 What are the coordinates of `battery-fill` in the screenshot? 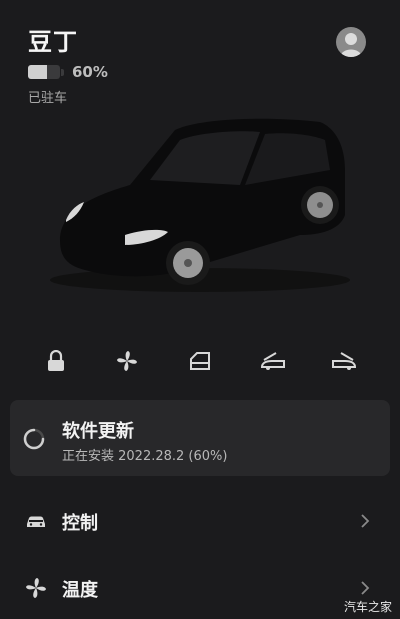 It's located at (38, 72).